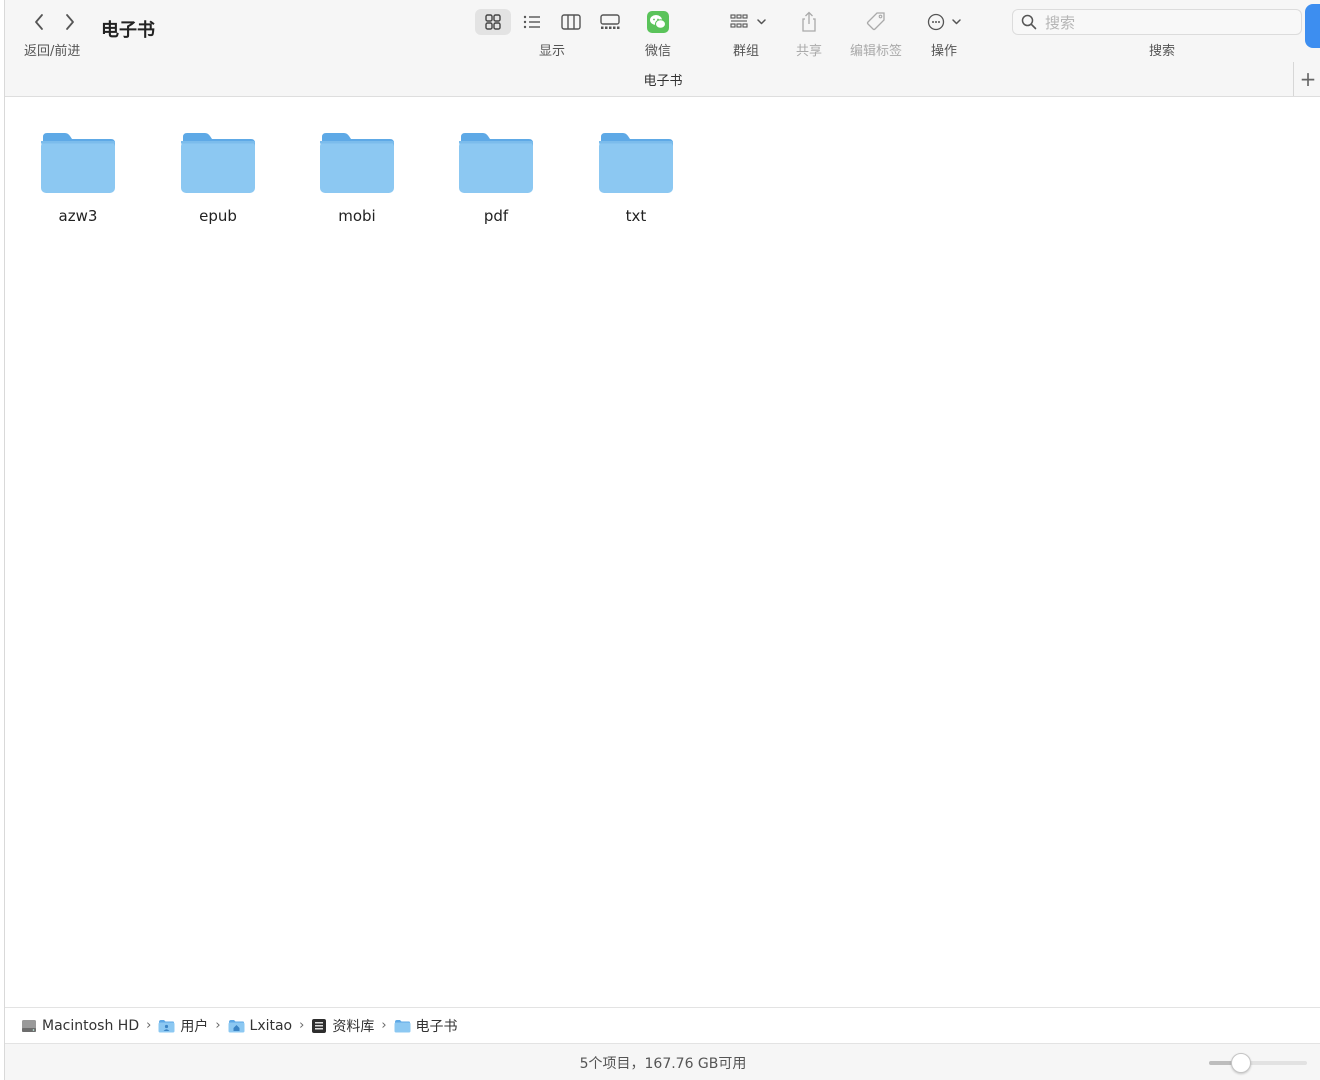 This screenshot has width=1320, height=1080. I want to click on group-button, so click(748, 22).